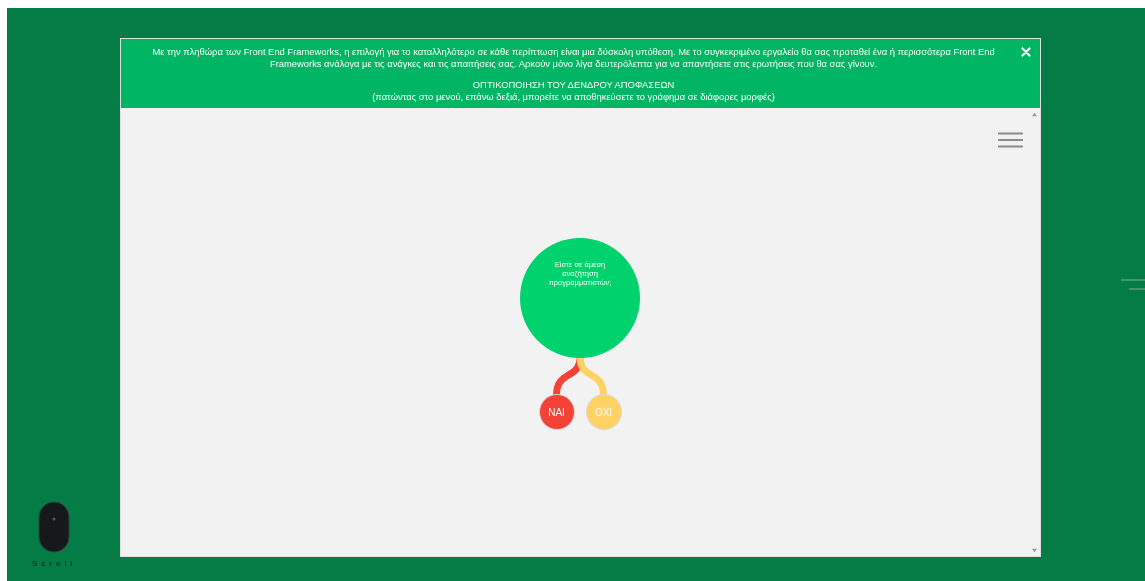  Describe the element at coordinates (556, 412) in the screenshot. I see `answer-node: ΝΑΙ` at that location.